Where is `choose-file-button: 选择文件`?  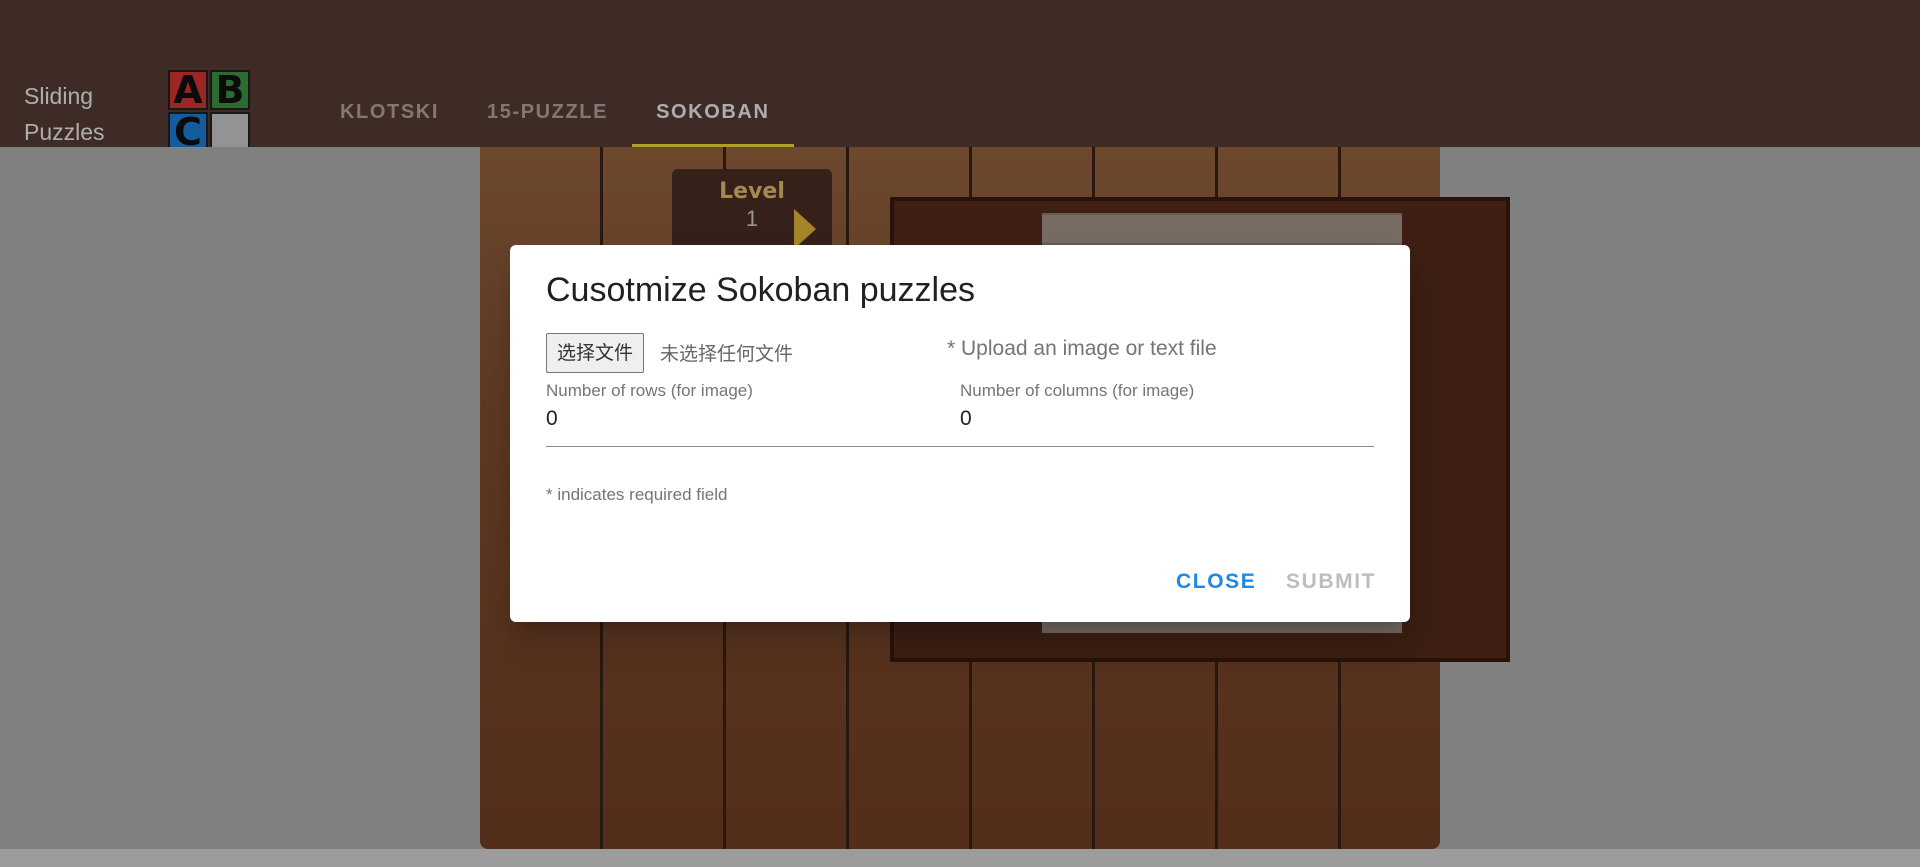
choose-file-button: 选择文件 is located at coordinates (595, 353).